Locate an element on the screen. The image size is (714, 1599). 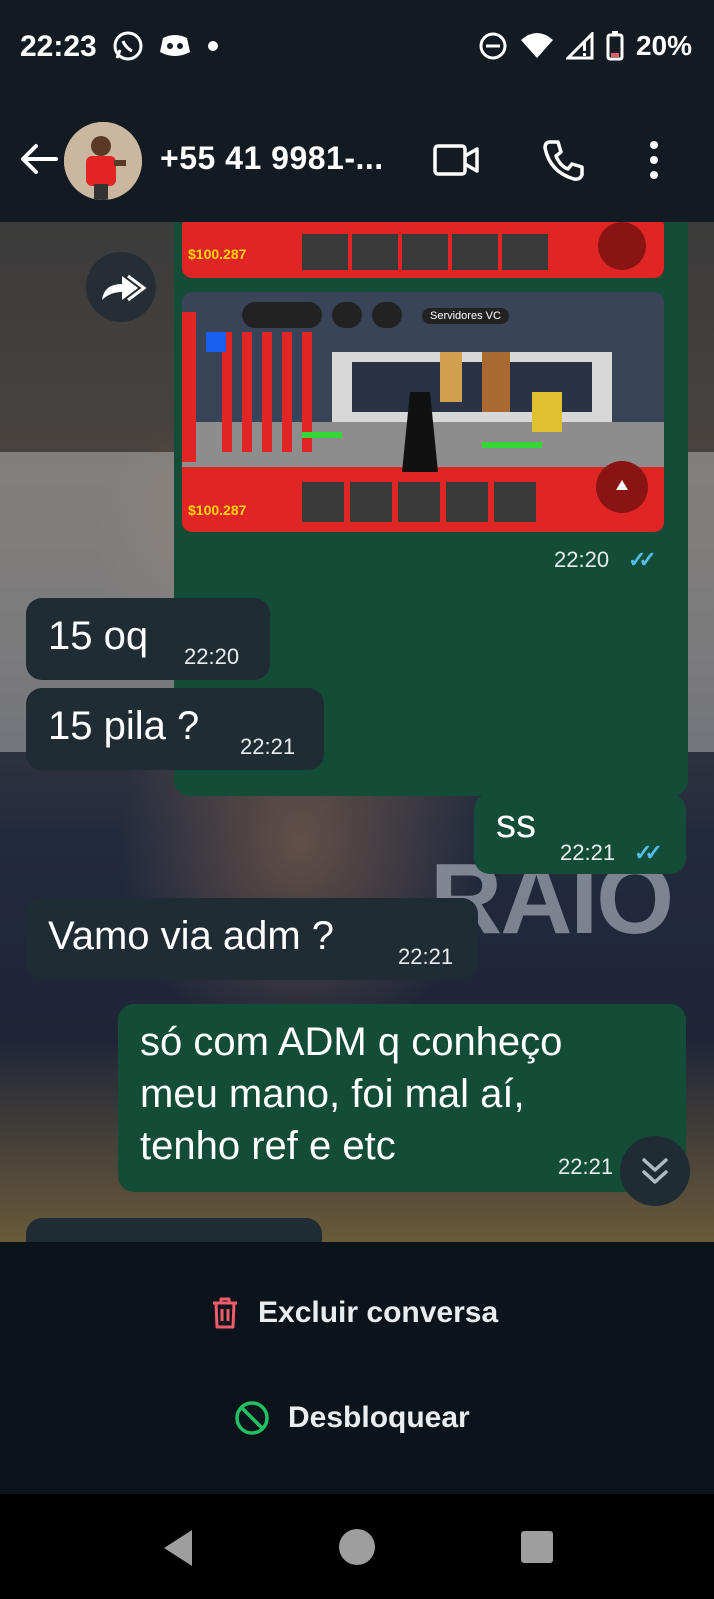
game-screenshot-bottom-image is located at coordinates (423, 412).